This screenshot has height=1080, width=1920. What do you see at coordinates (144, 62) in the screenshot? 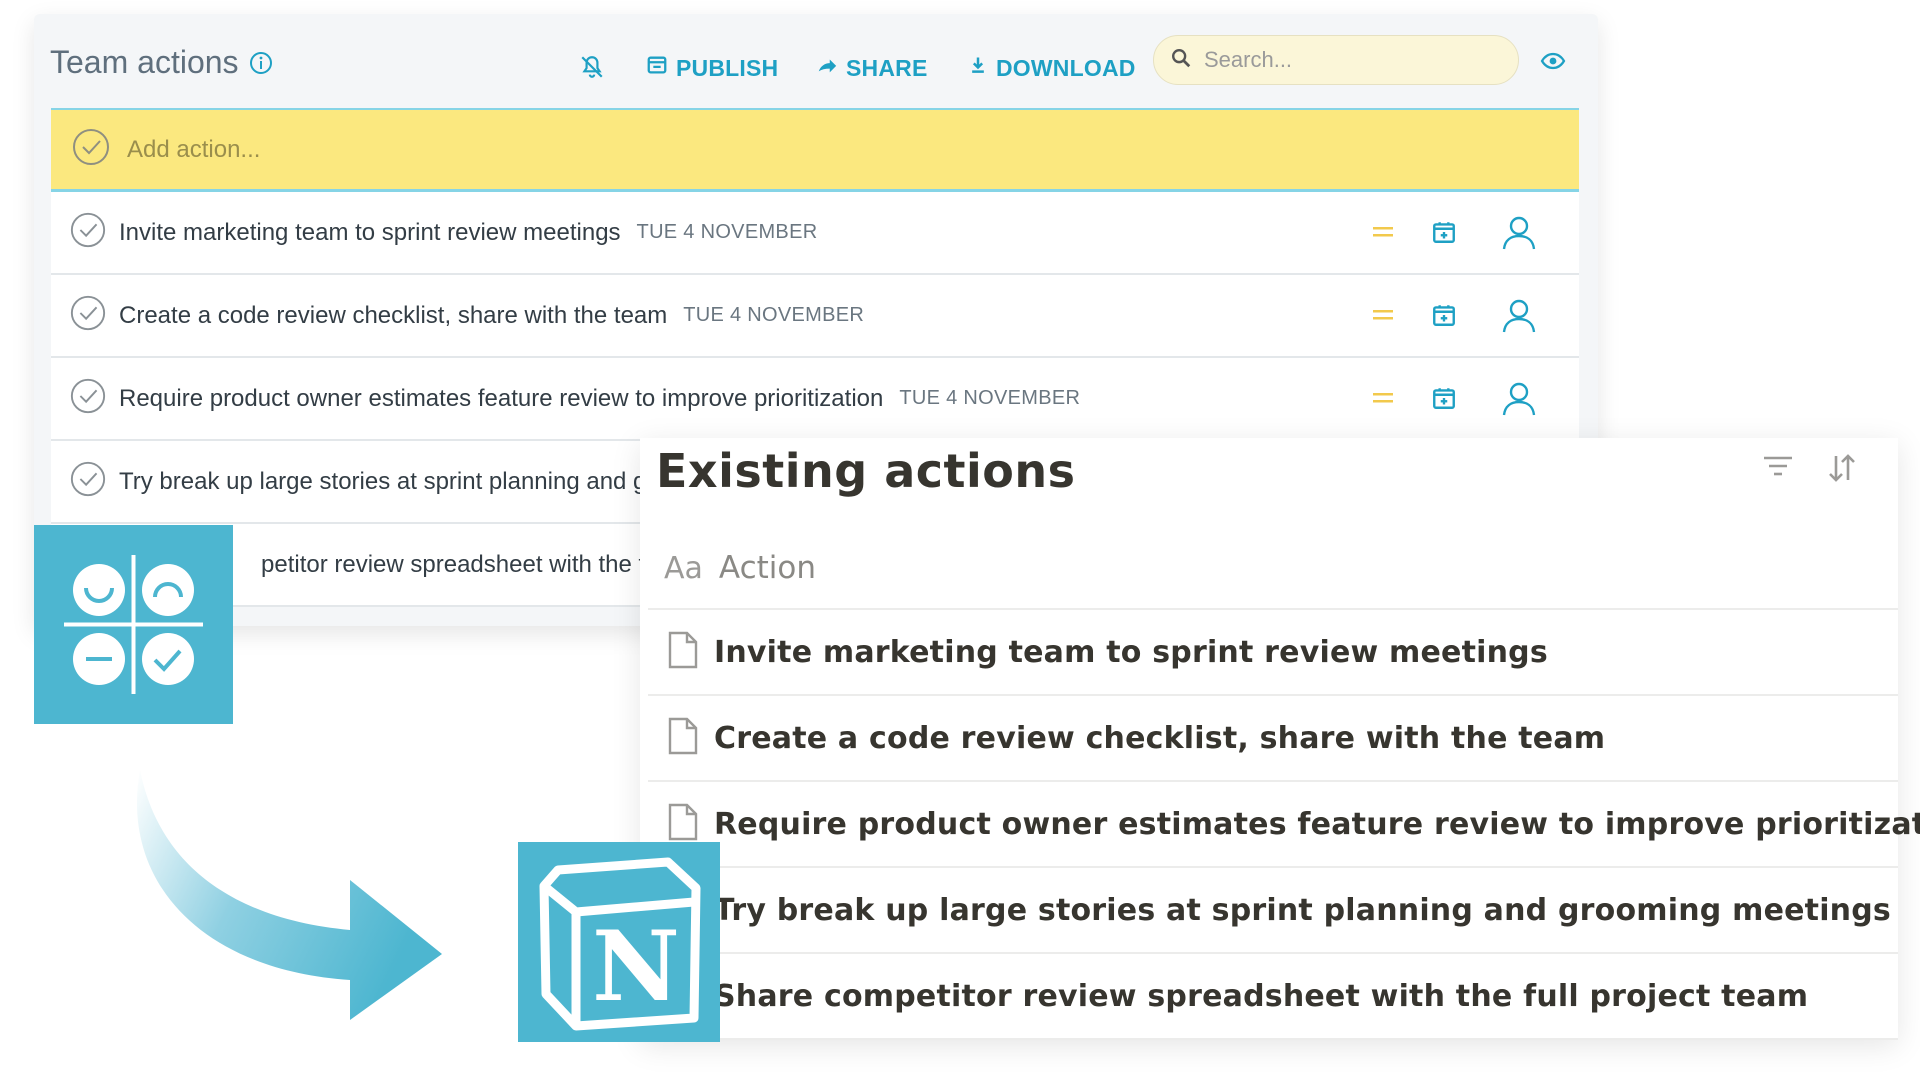
I see `page-title-text: Team actions` at bounding box center [144, 62].